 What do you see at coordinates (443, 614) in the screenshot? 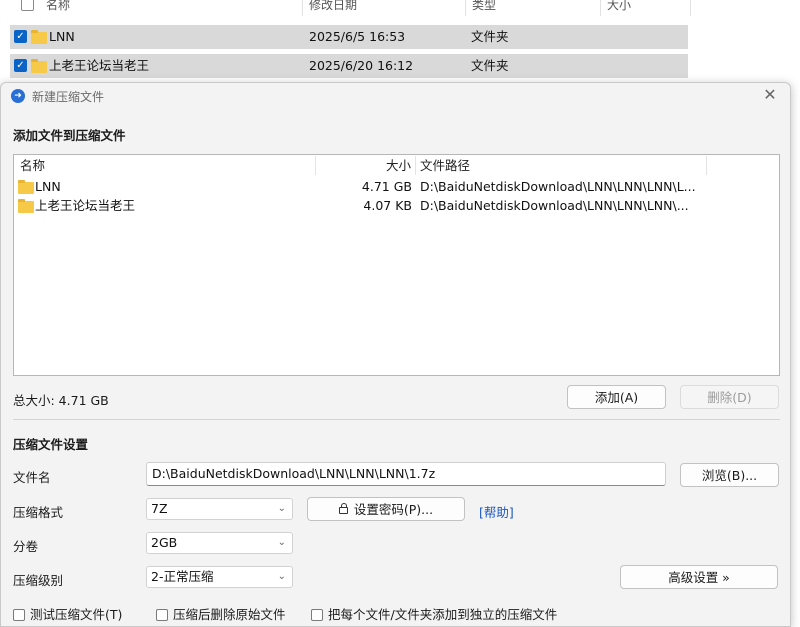
I see `separate-archives-label: 把每个文件/文件夹添加到独立的压缩文件` at bounding box center [443, 614].